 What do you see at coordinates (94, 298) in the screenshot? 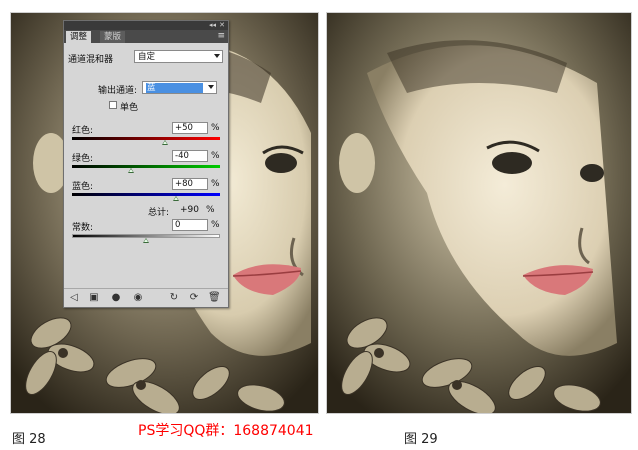
I see `clip-layer-icon: ▣` at bounding box center [94, 298].